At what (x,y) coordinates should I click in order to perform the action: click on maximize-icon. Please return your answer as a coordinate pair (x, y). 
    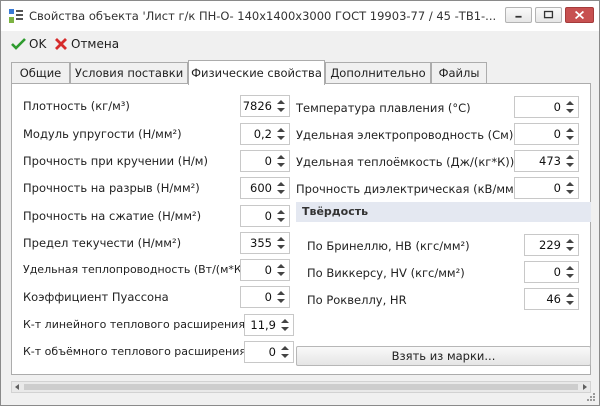
    Looking at the image, I should click on (548, 14).